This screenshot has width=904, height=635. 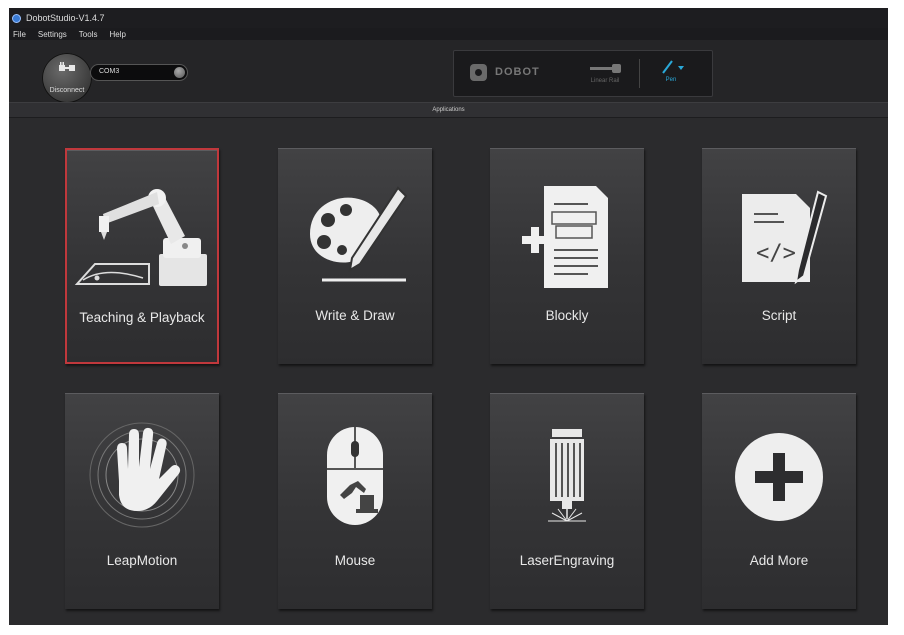 I want to click on menu-file: File, so click(x=19, y=34).